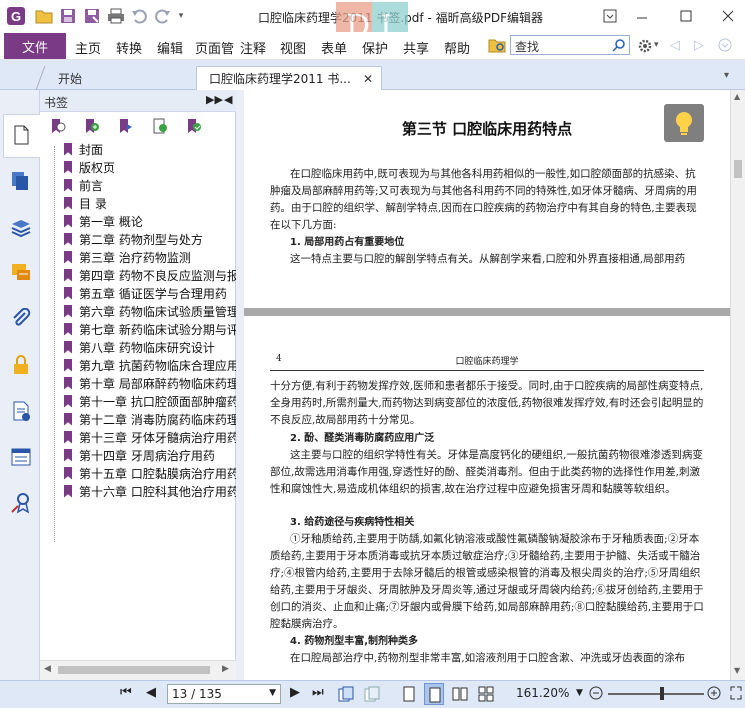  I want to click on last-page-icon: ⏭, so click(318, 692).